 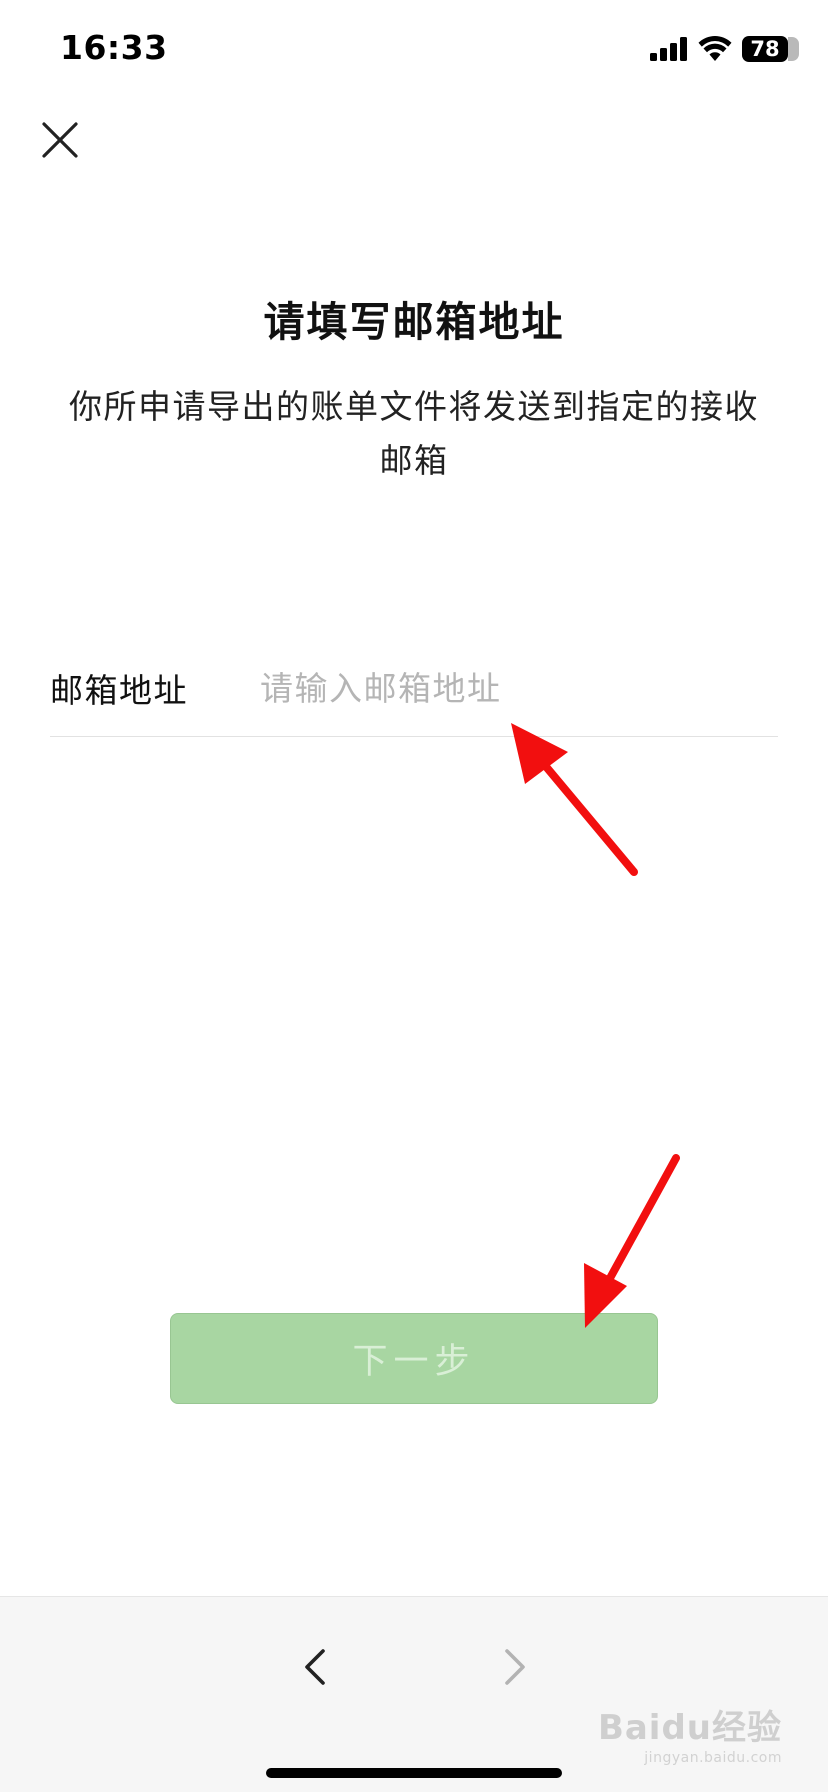 What do you see at coordinates (689, 1728) in the screenshot?
I see `watermark-text: Baidu经验` at bounding box center [689, 1728].